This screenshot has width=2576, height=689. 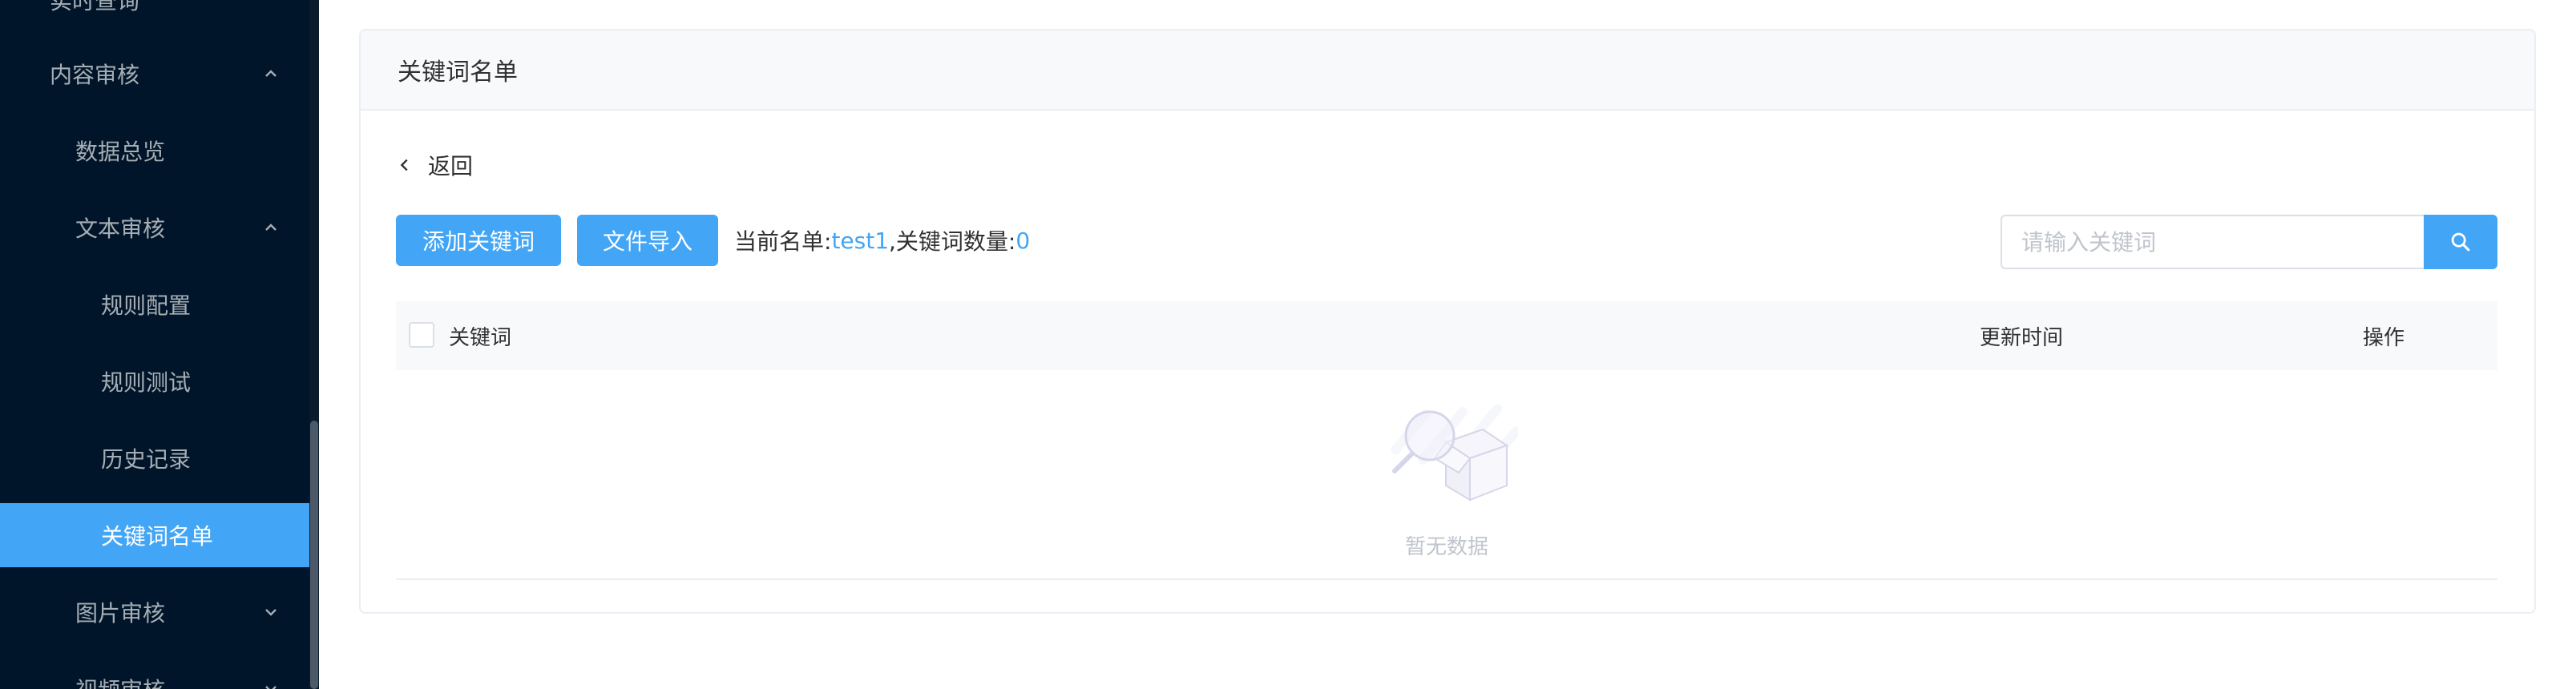 I want to click on sidebar-scrollbar, so click(x=314, y=344).